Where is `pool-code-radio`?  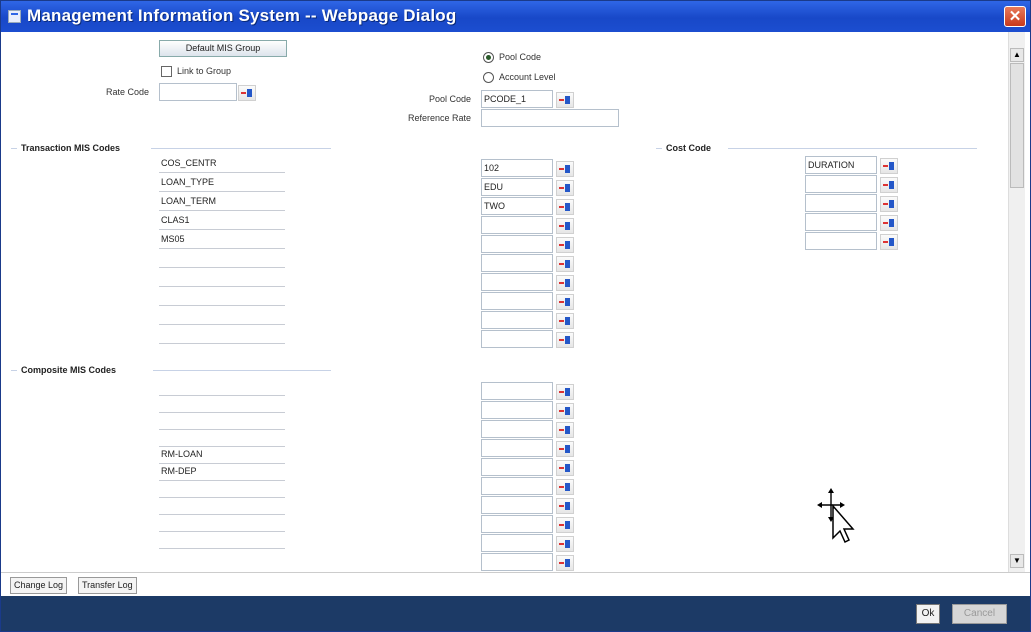
pool-code-radio is located at coordinates (488, 57).